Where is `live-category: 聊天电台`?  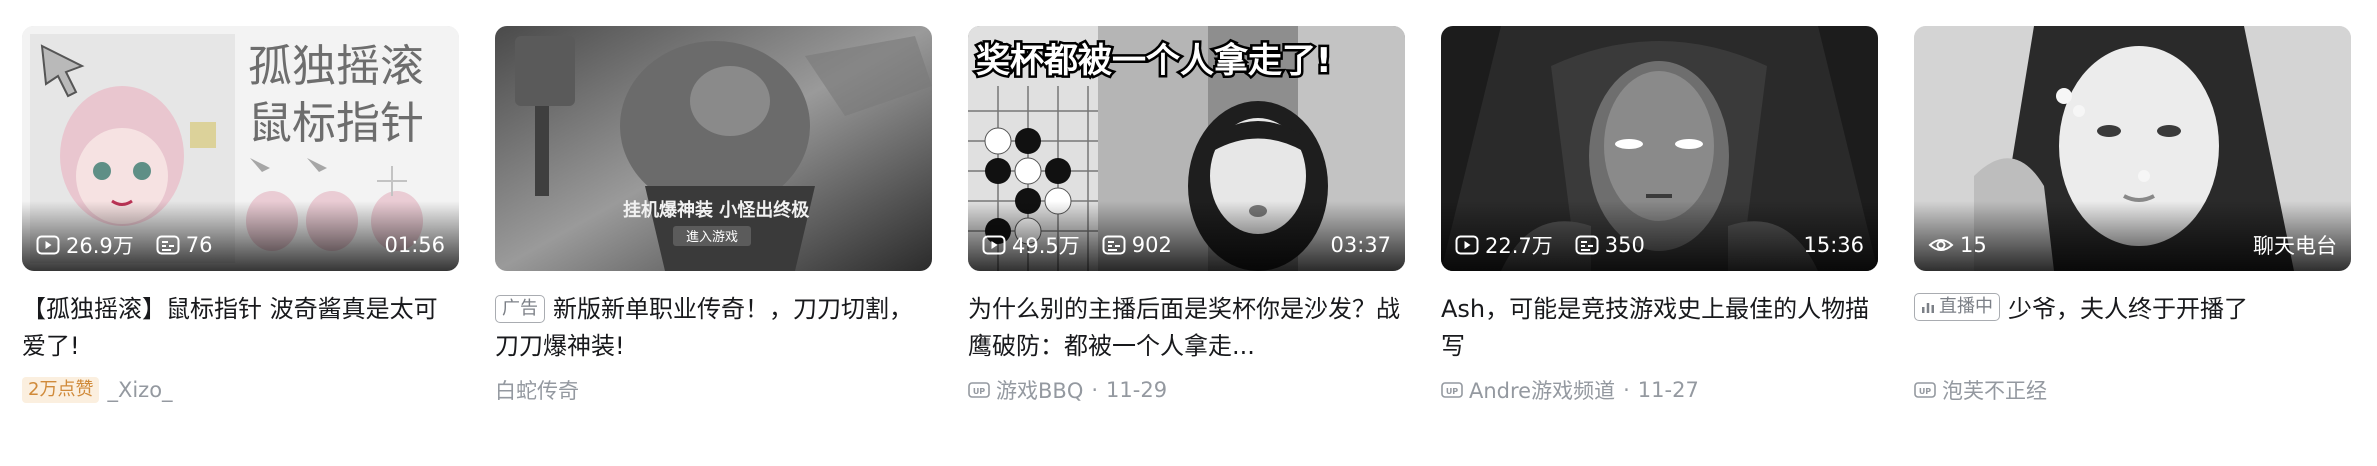
live-category: 聊天电台 is located at coordinates (2295, 246).